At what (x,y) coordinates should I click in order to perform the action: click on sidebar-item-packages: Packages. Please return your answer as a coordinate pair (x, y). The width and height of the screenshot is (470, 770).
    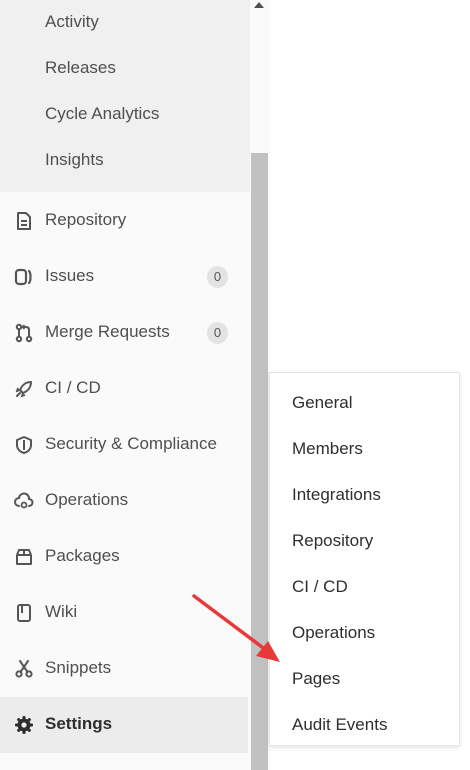
    Looking at the image, I should click on (124, 557).